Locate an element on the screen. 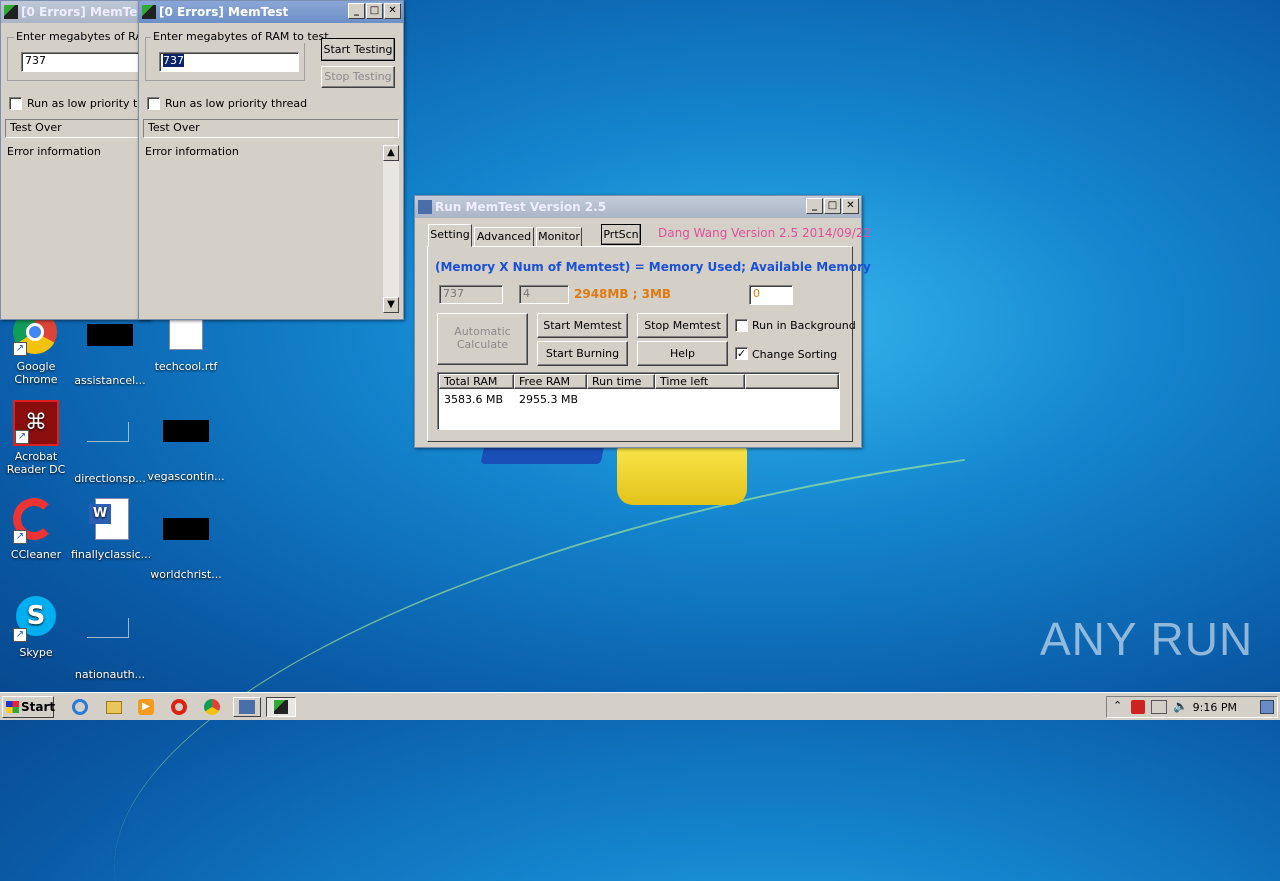 The image size is (1280, 881). change-sorting-checkbox: ✓ is located at coordinates (741, 353).